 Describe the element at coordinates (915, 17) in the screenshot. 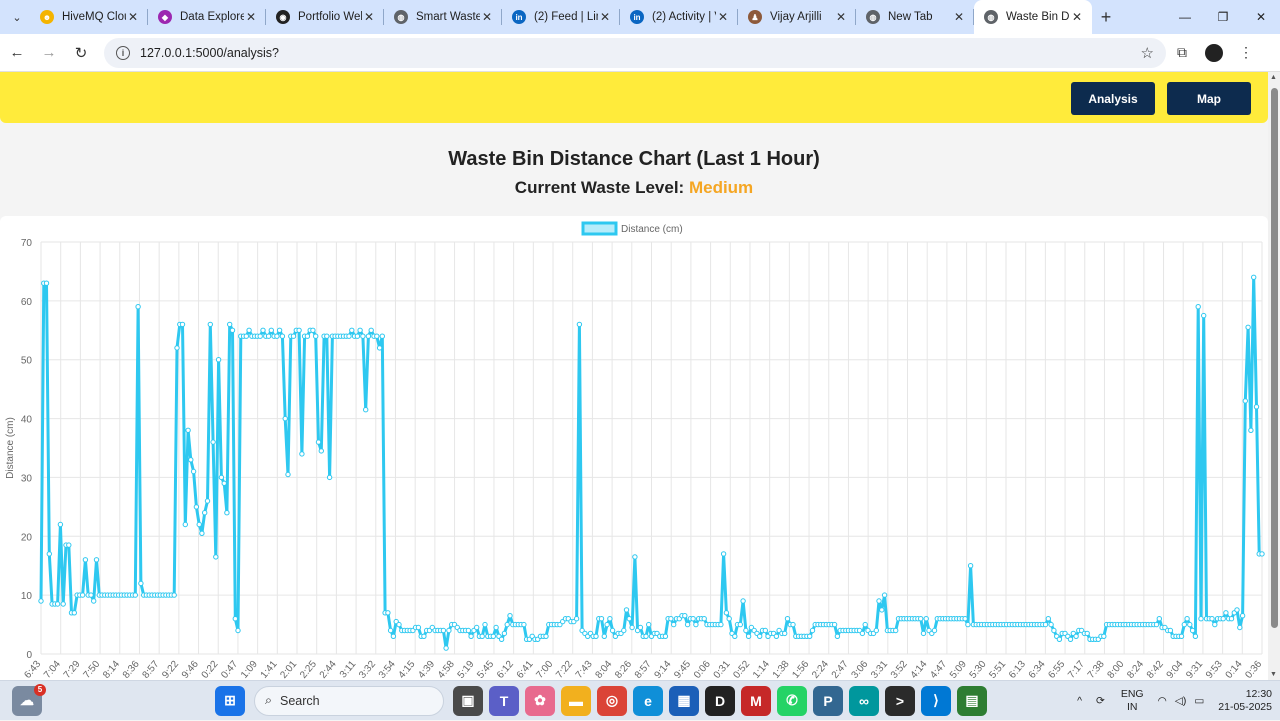

I see `browser-tab: ◍ New Tab ✕` at that location.